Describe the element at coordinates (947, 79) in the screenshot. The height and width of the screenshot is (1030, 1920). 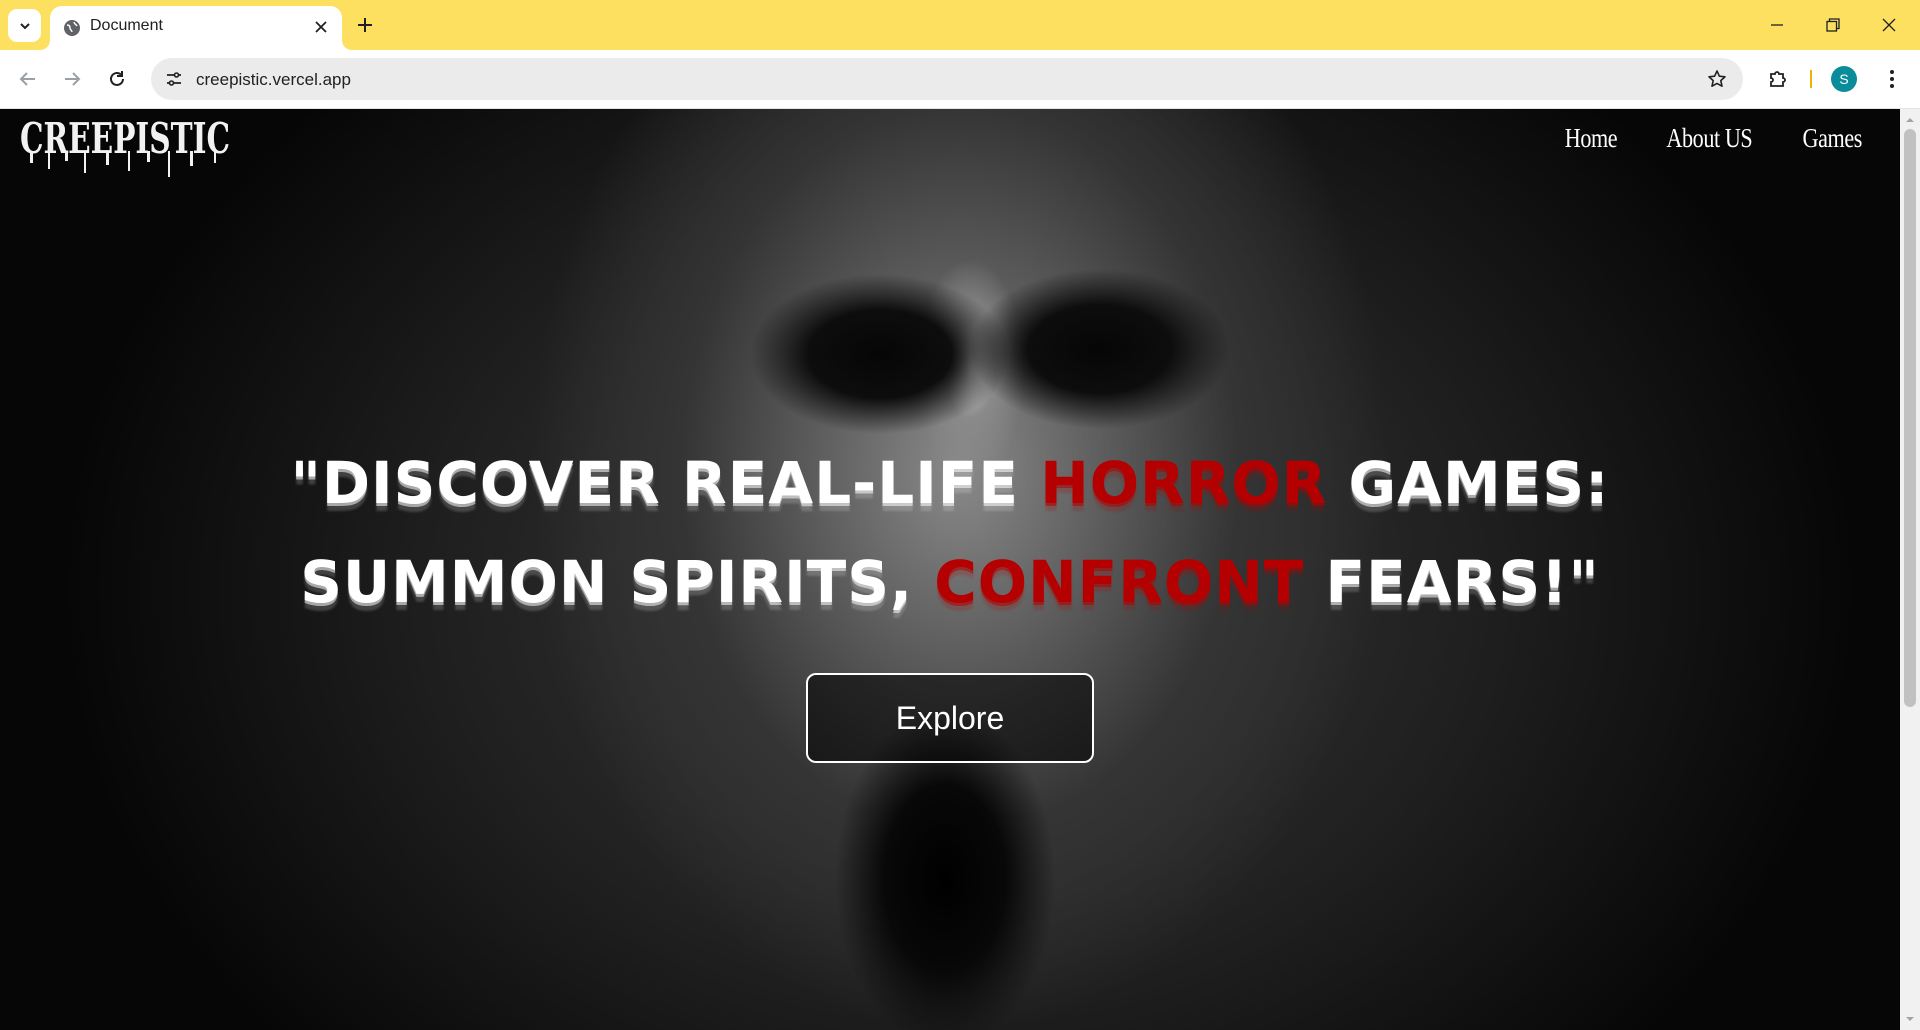
I see `address-bar: creepistic.vercel.app` at that location.